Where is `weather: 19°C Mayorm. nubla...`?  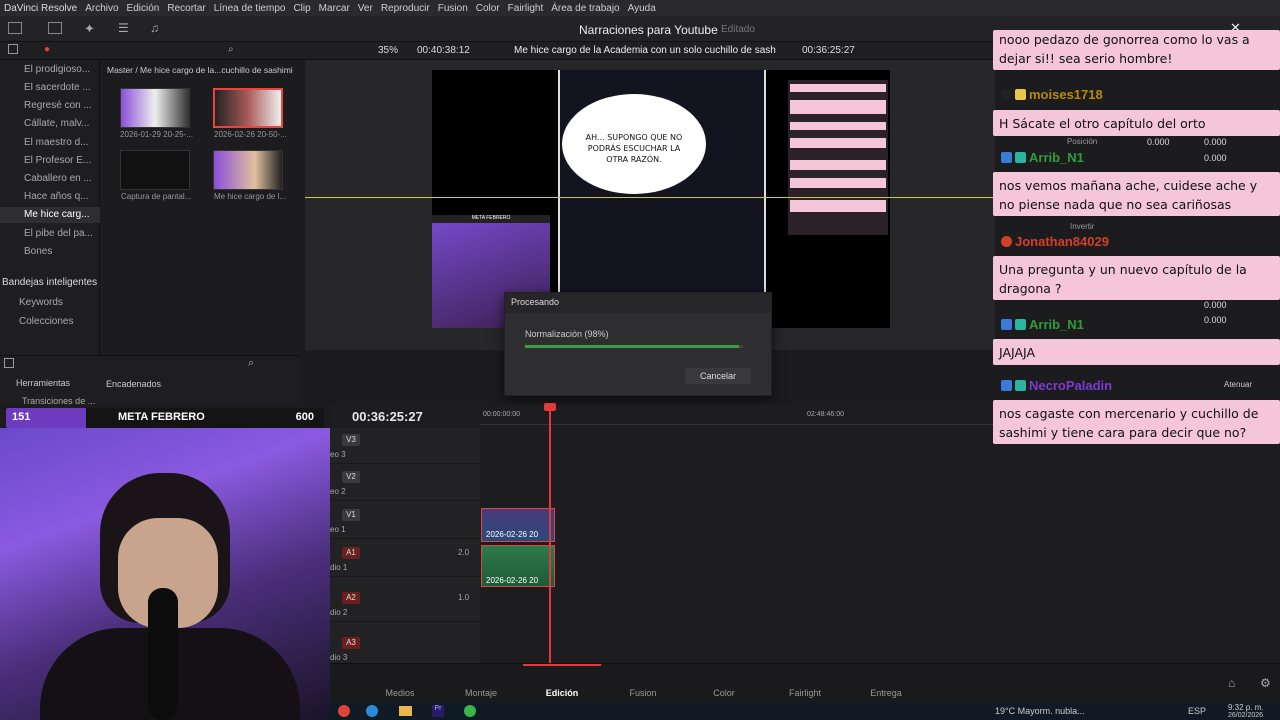 weather: 19°C Mayorm. nubla... is located at coordinates (1040, 711).